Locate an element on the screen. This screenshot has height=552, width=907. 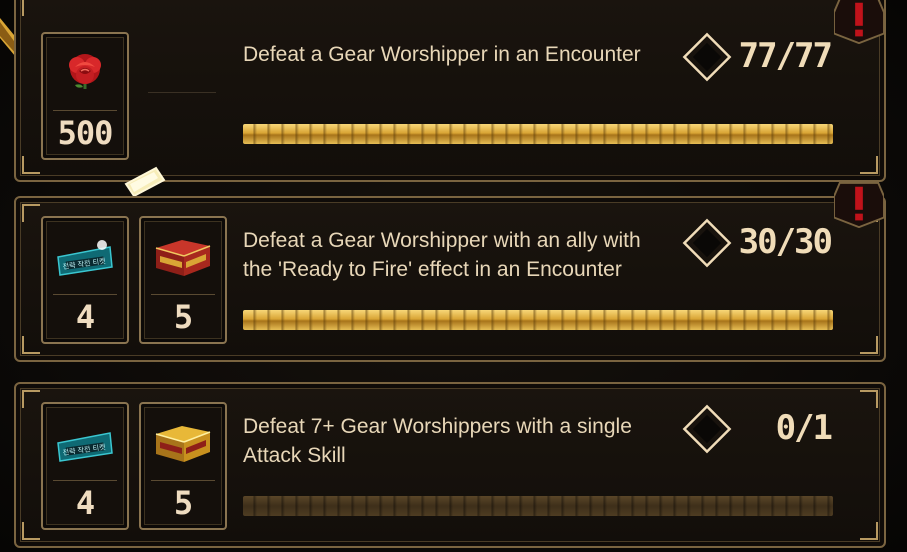
reward-slot: 500 is located at coordinates (85, 96).